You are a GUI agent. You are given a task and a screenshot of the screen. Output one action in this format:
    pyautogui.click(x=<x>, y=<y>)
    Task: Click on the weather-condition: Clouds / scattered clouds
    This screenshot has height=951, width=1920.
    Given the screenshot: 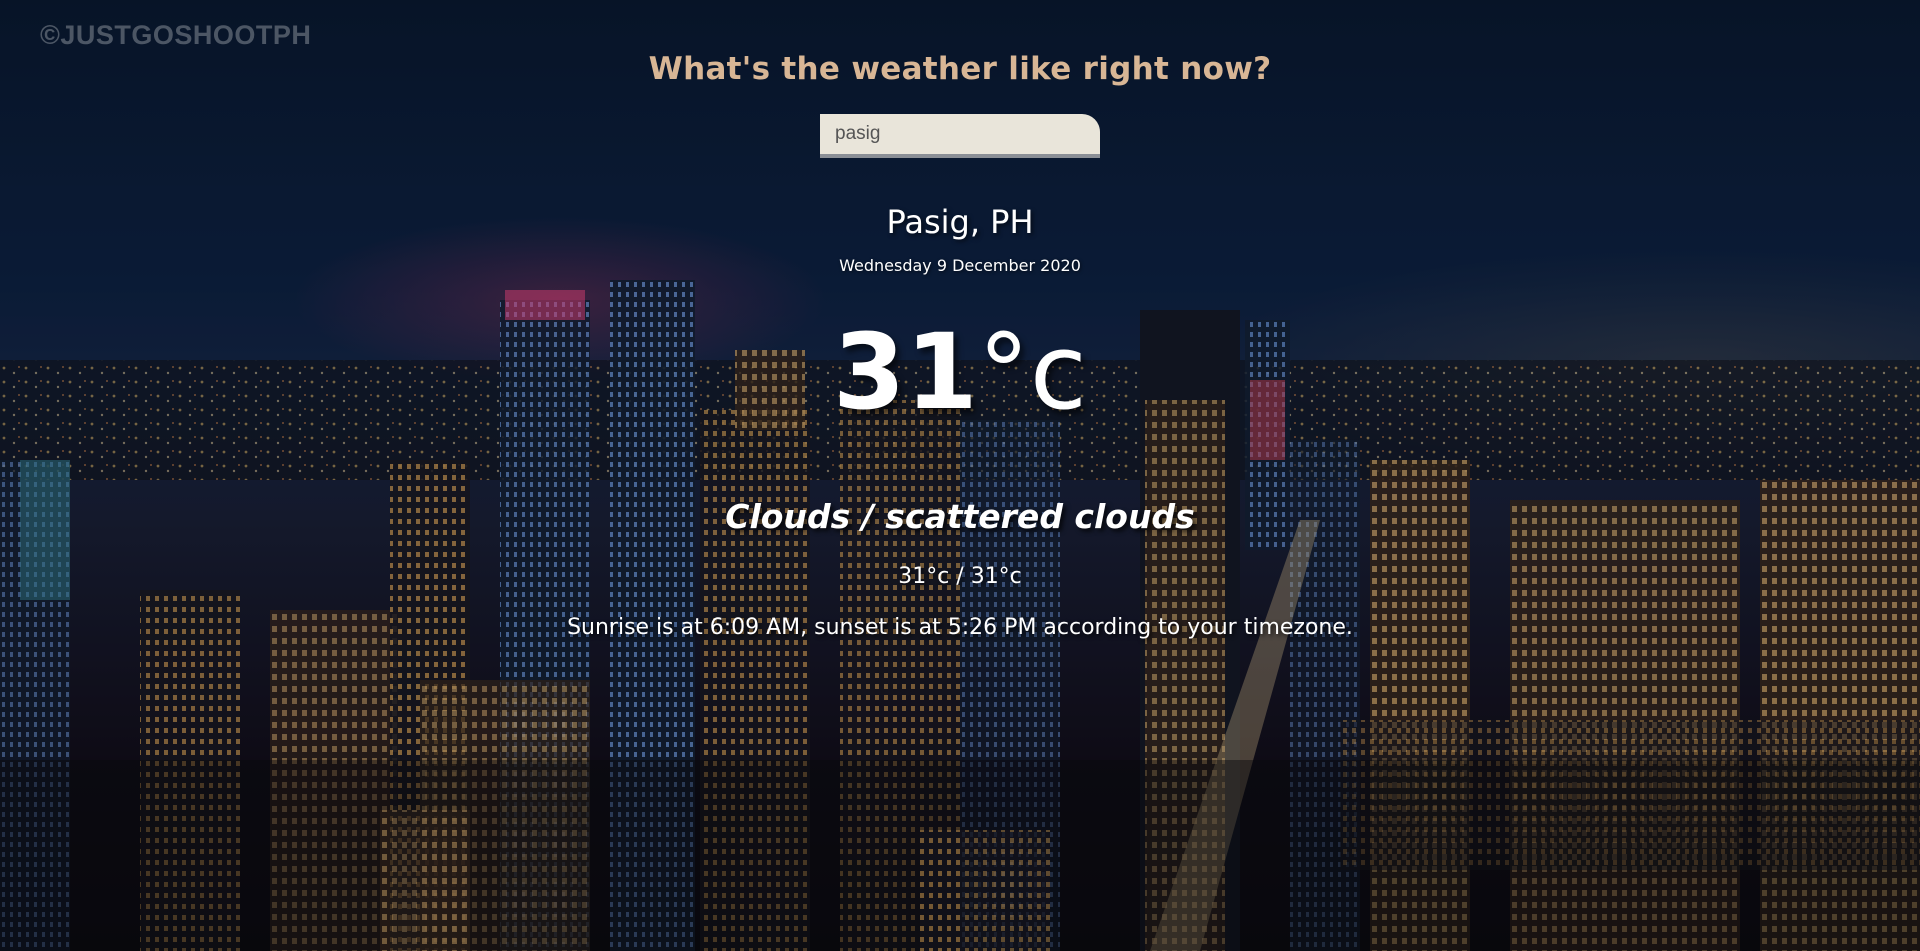 What is the action you would take?
    pyautogui.click(x=960, y=516)
    